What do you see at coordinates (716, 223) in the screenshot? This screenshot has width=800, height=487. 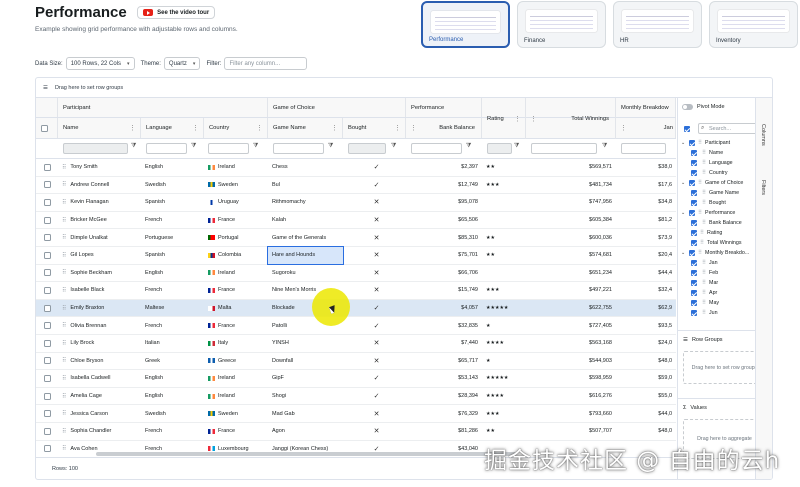 I see `column-tree-item: ⠿ Bank Balance` at bounding box center [716, 223].